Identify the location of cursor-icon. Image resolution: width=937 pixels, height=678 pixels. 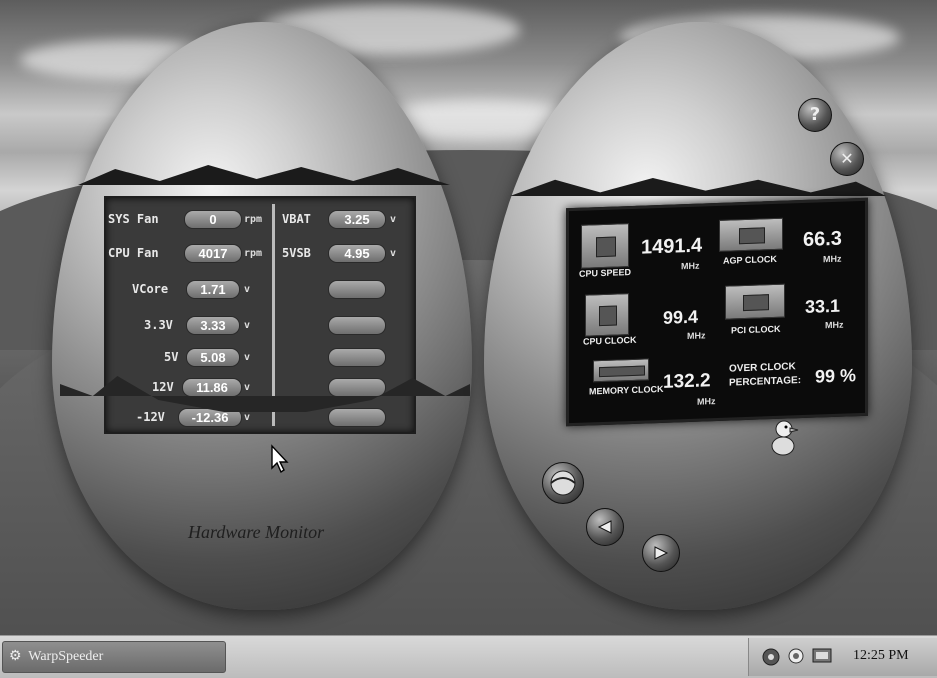
(280, 459).